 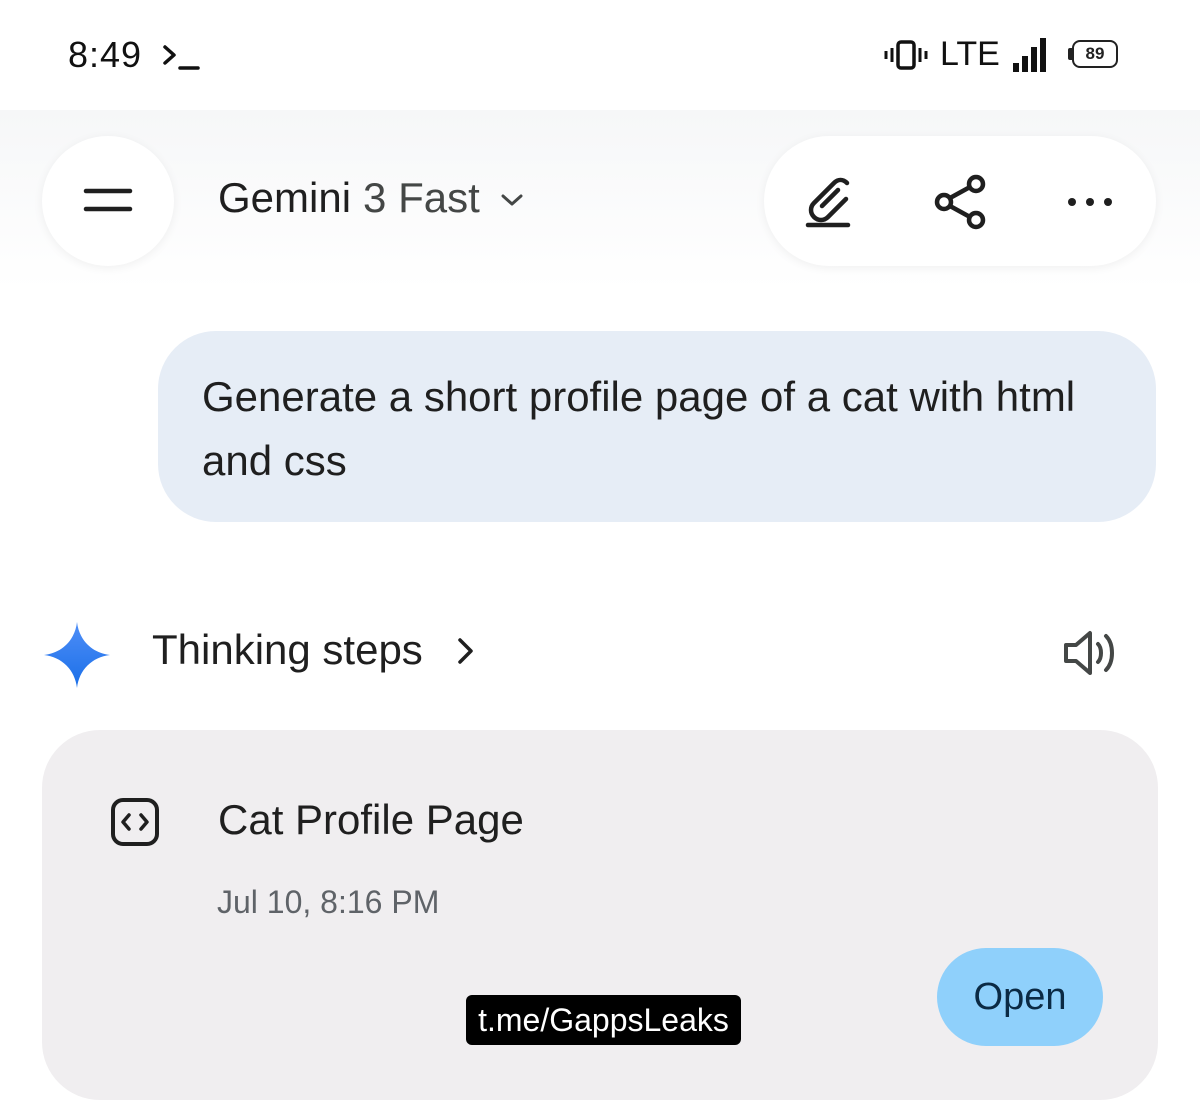 I want to click on model-name: 3 Fast, so click(x=421, y=197).